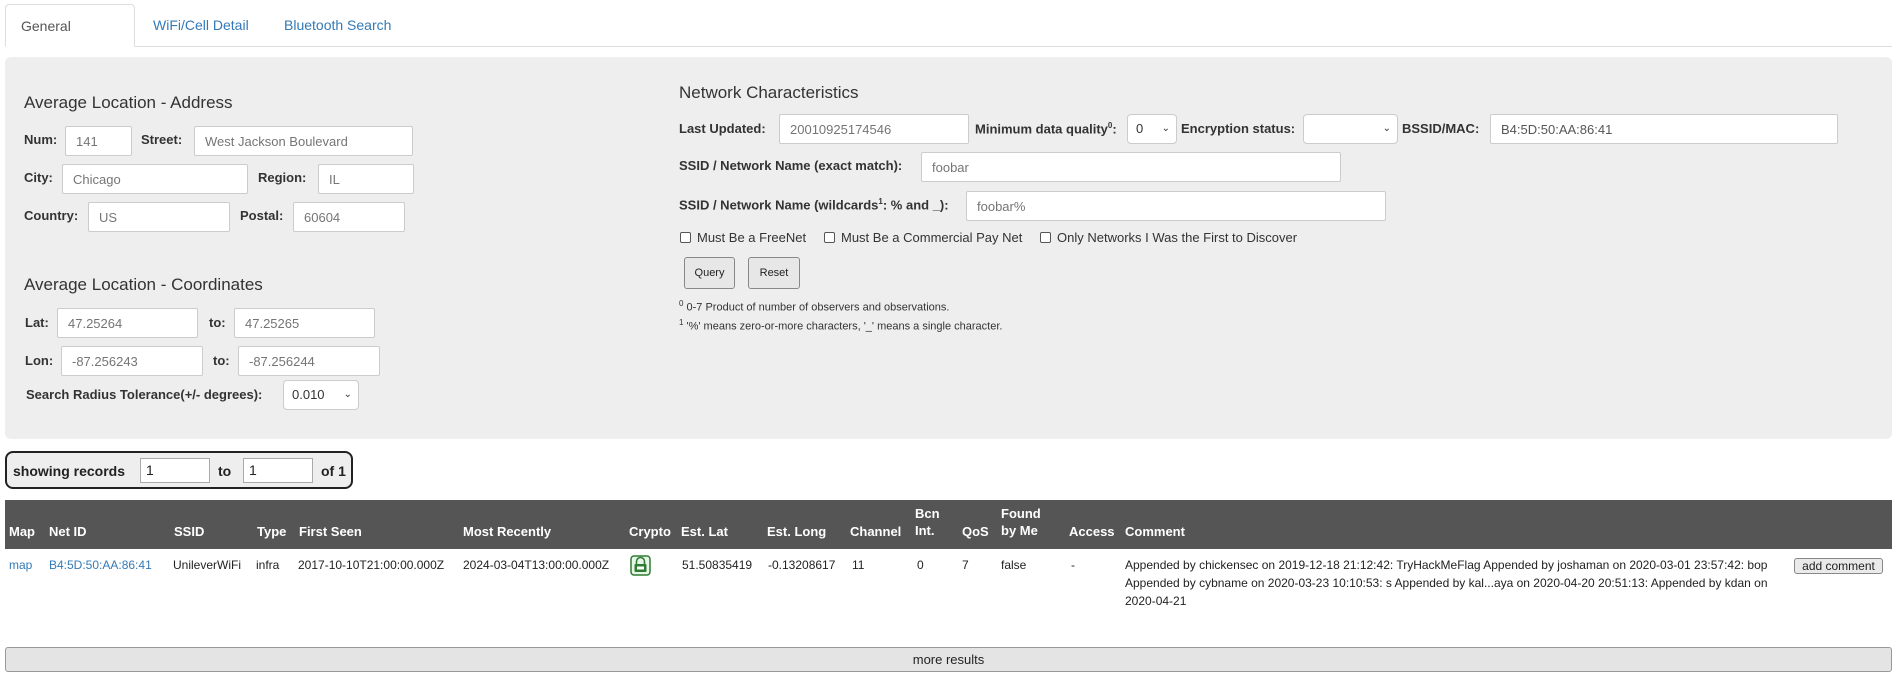  I want to click on records-to-label: to, so click(225, 471).